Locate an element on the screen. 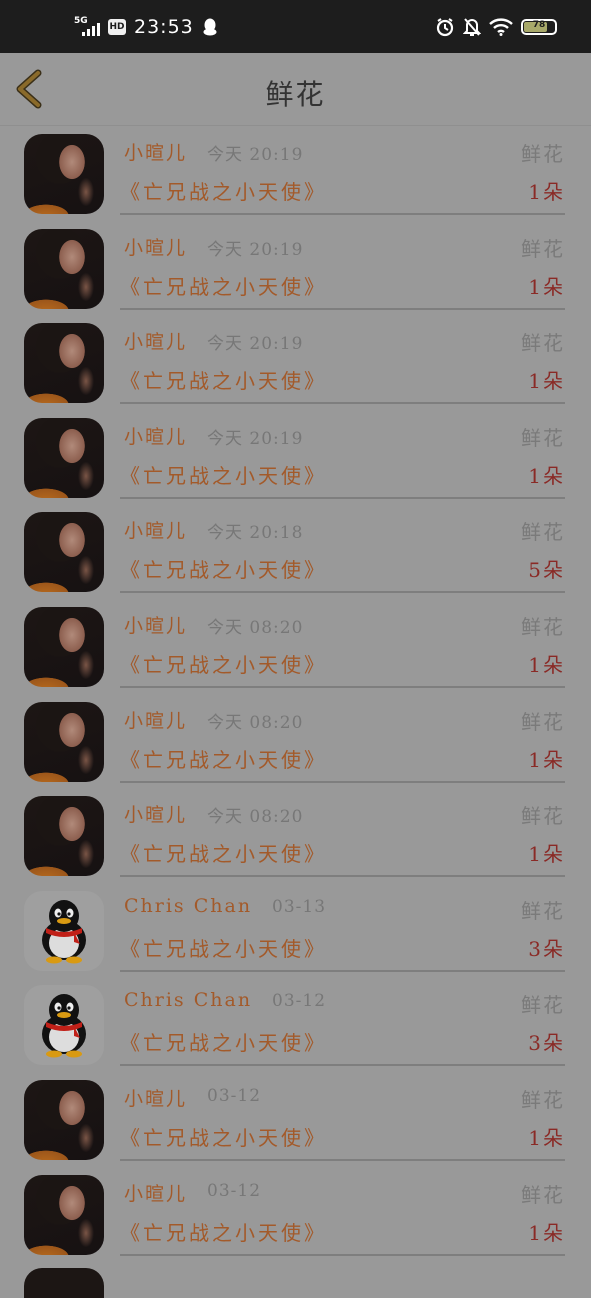  qq-penguin-icon is located at coordinates (64, 1026).